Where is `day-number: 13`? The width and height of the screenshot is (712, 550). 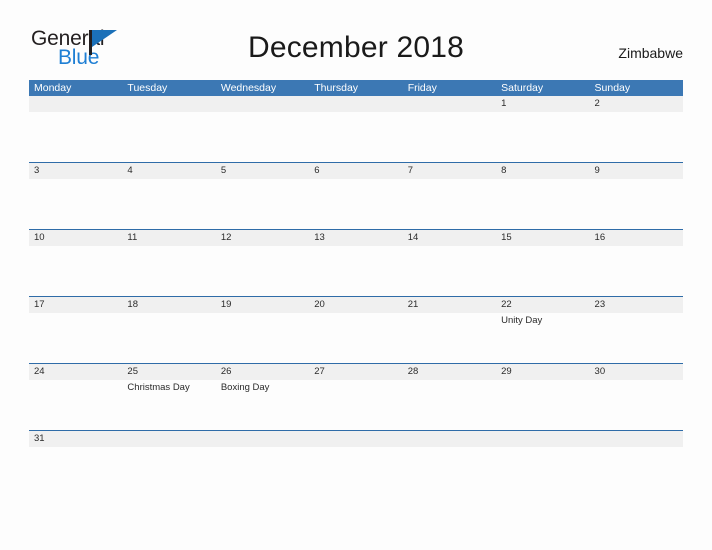
day-number: 13 is located at coordinates (355, 238).